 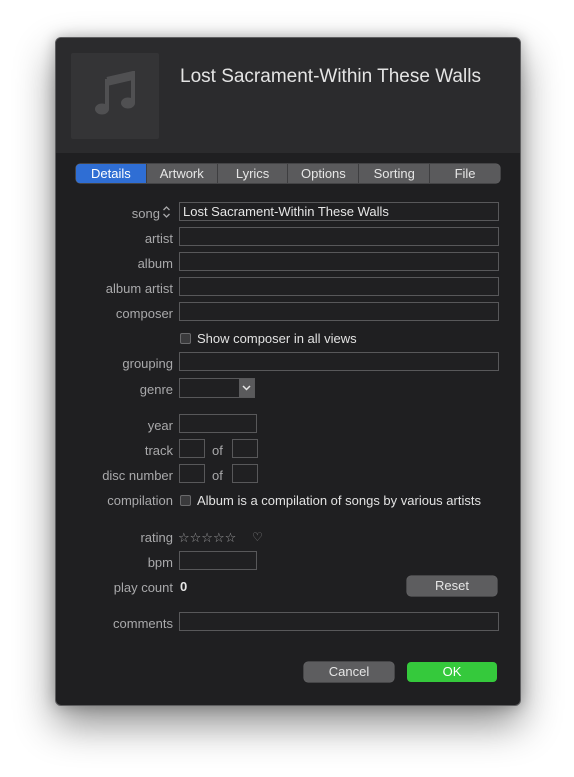 I want to click on music-note-icon, so click(x=115, y=95).